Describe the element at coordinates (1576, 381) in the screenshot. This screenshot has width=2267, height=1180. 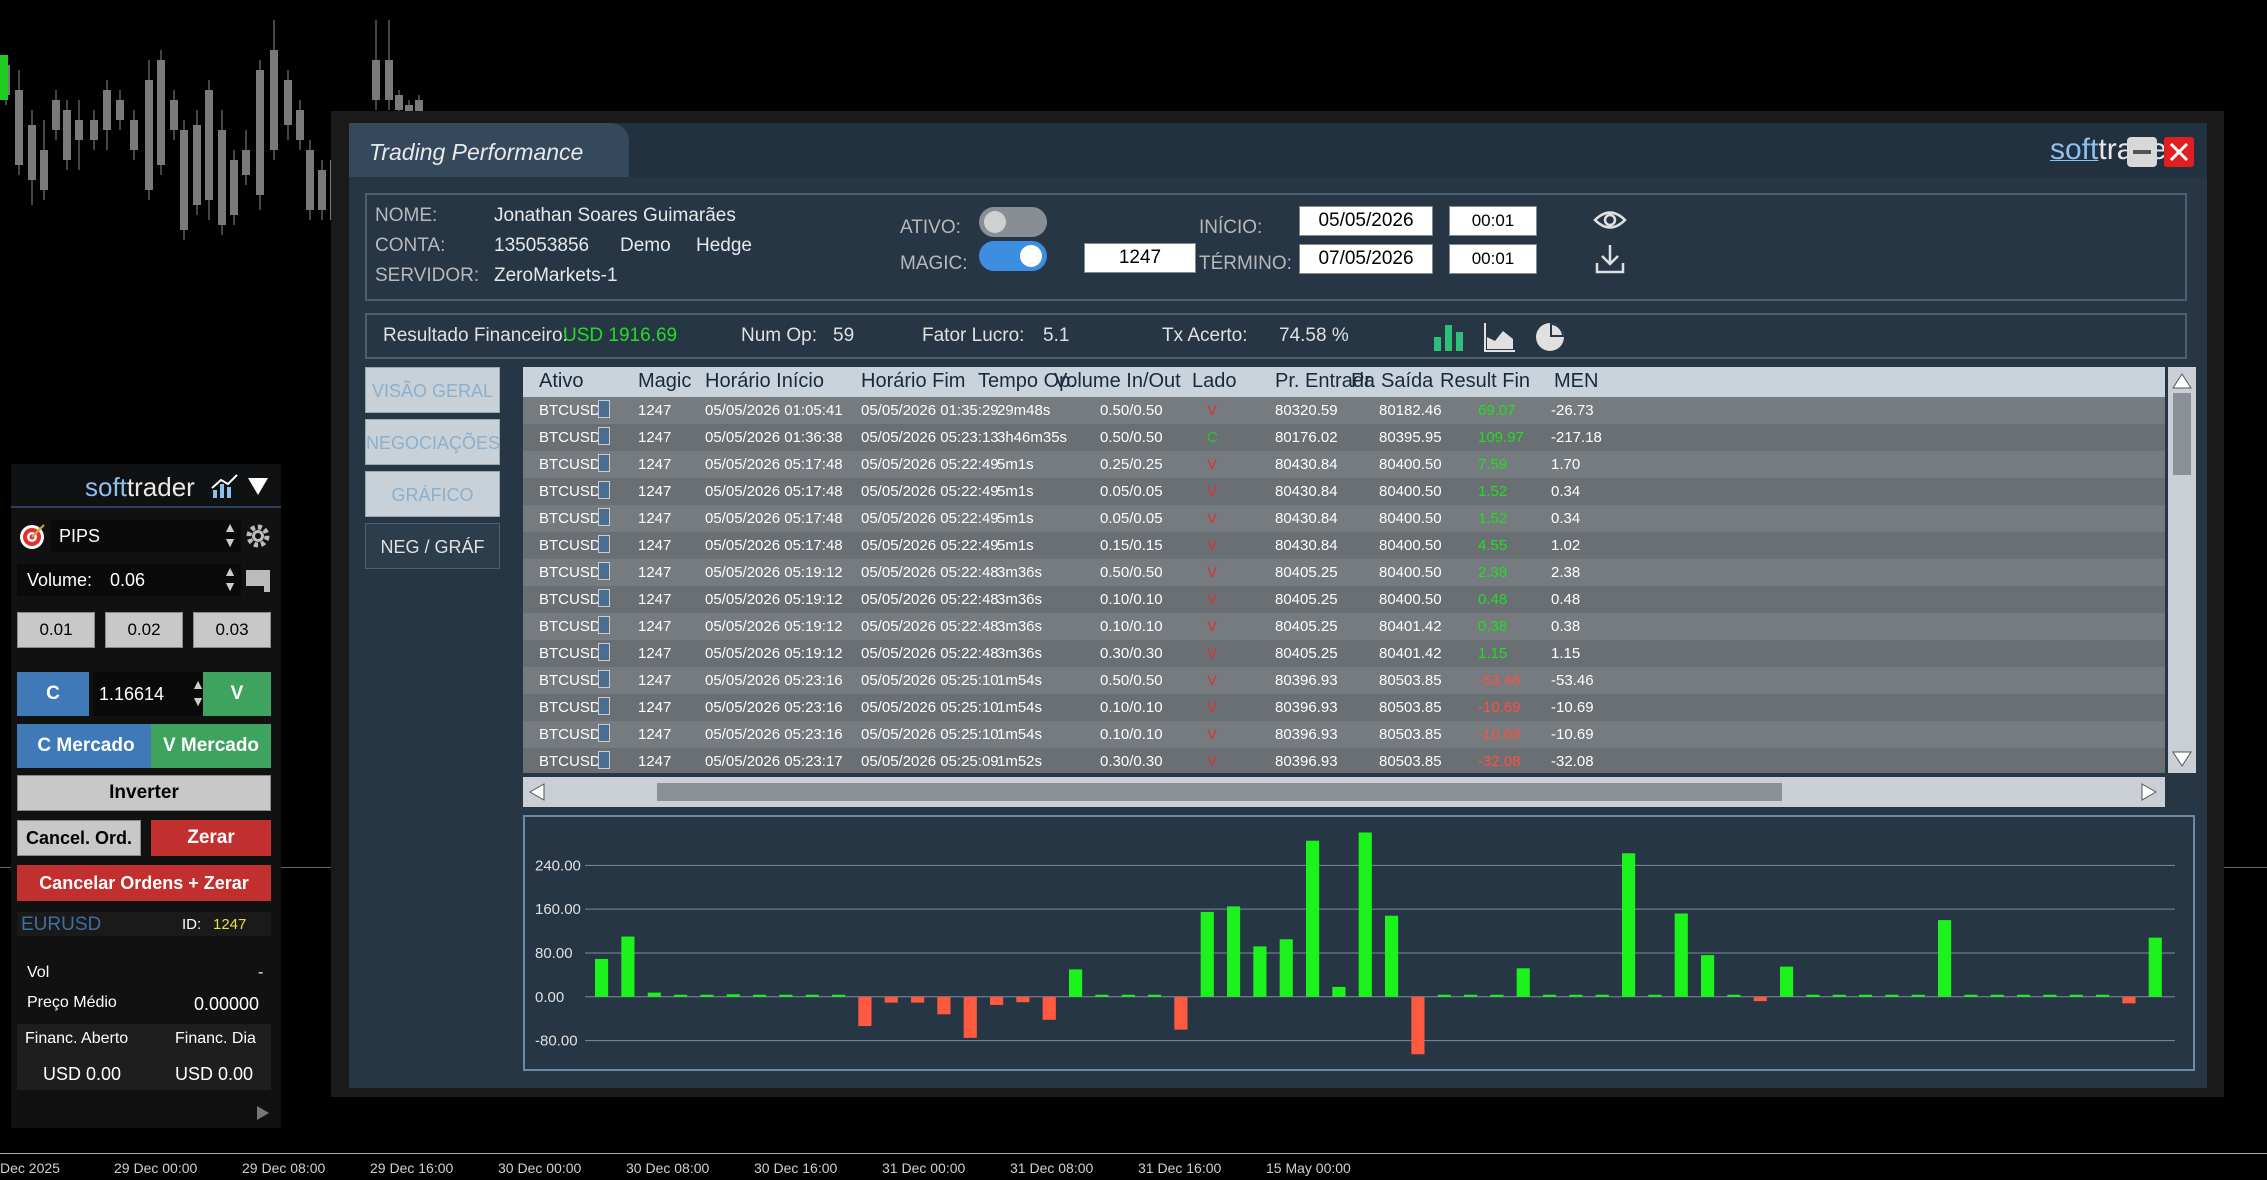
I see `col-header-men: MEN` at that location.